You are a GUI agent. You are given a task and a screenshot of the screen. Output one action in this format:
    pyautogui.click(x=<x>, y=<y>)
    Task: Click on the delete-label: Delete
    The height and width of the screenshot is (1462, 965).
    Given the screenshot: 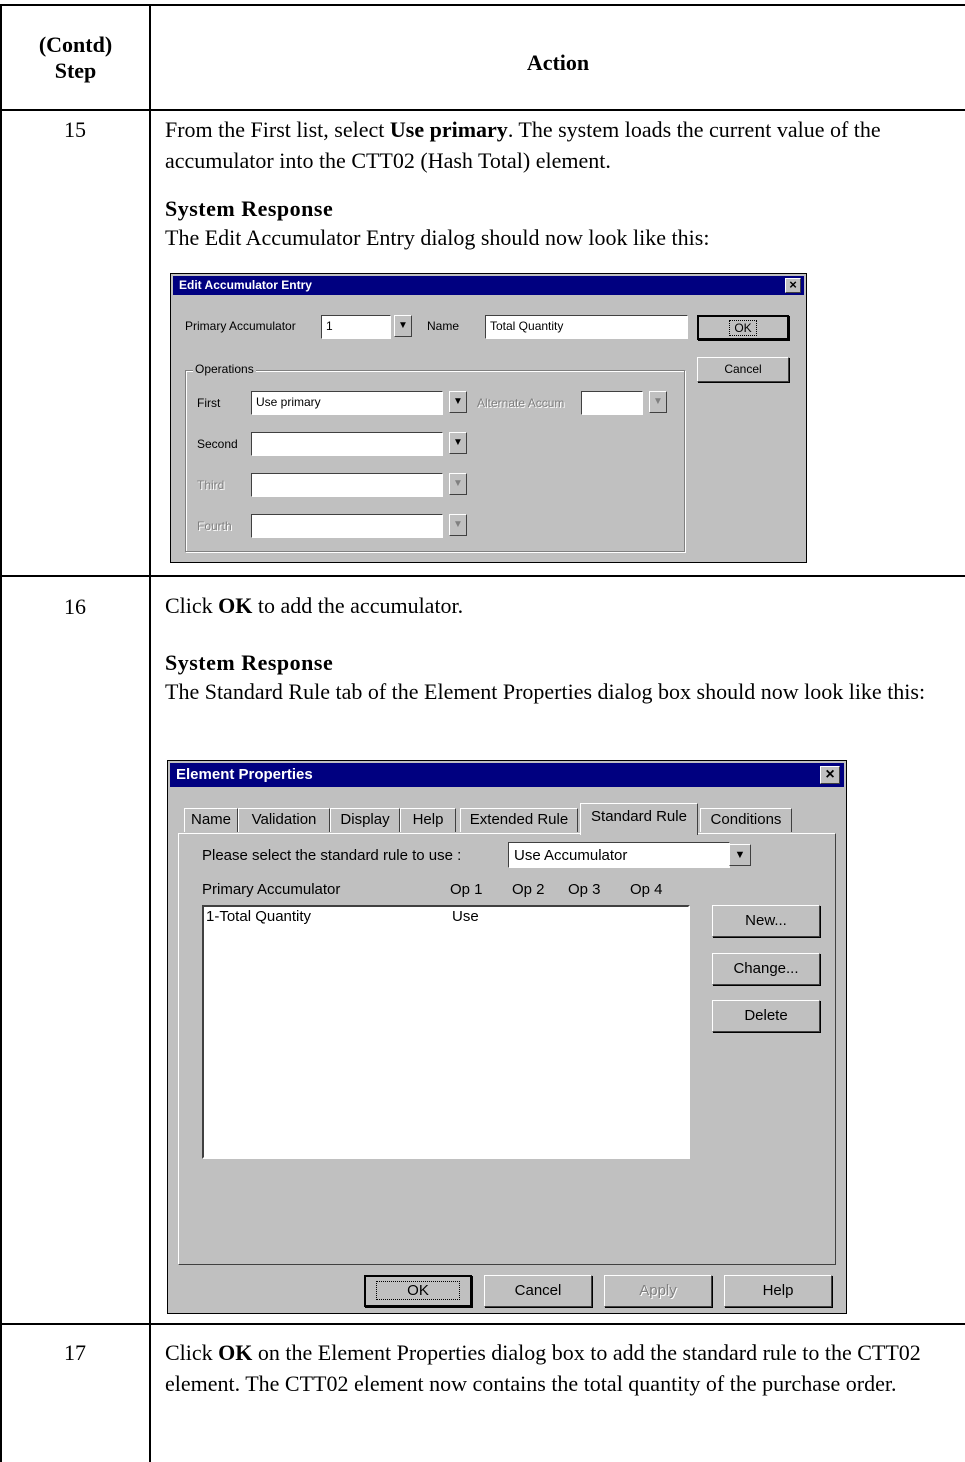 What is the action you would take?
    pyautogui.click(x=766, y=1015)
    